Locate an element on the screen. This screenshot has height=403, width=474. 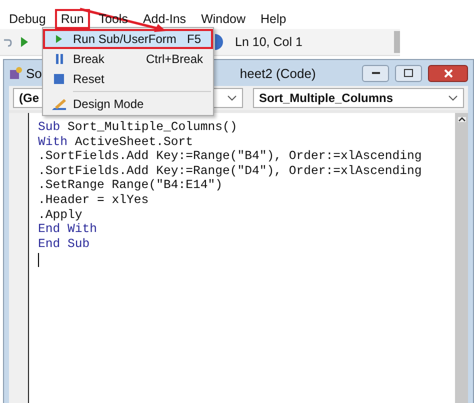
scroll-up-icon is located at coordinates (462, 119).